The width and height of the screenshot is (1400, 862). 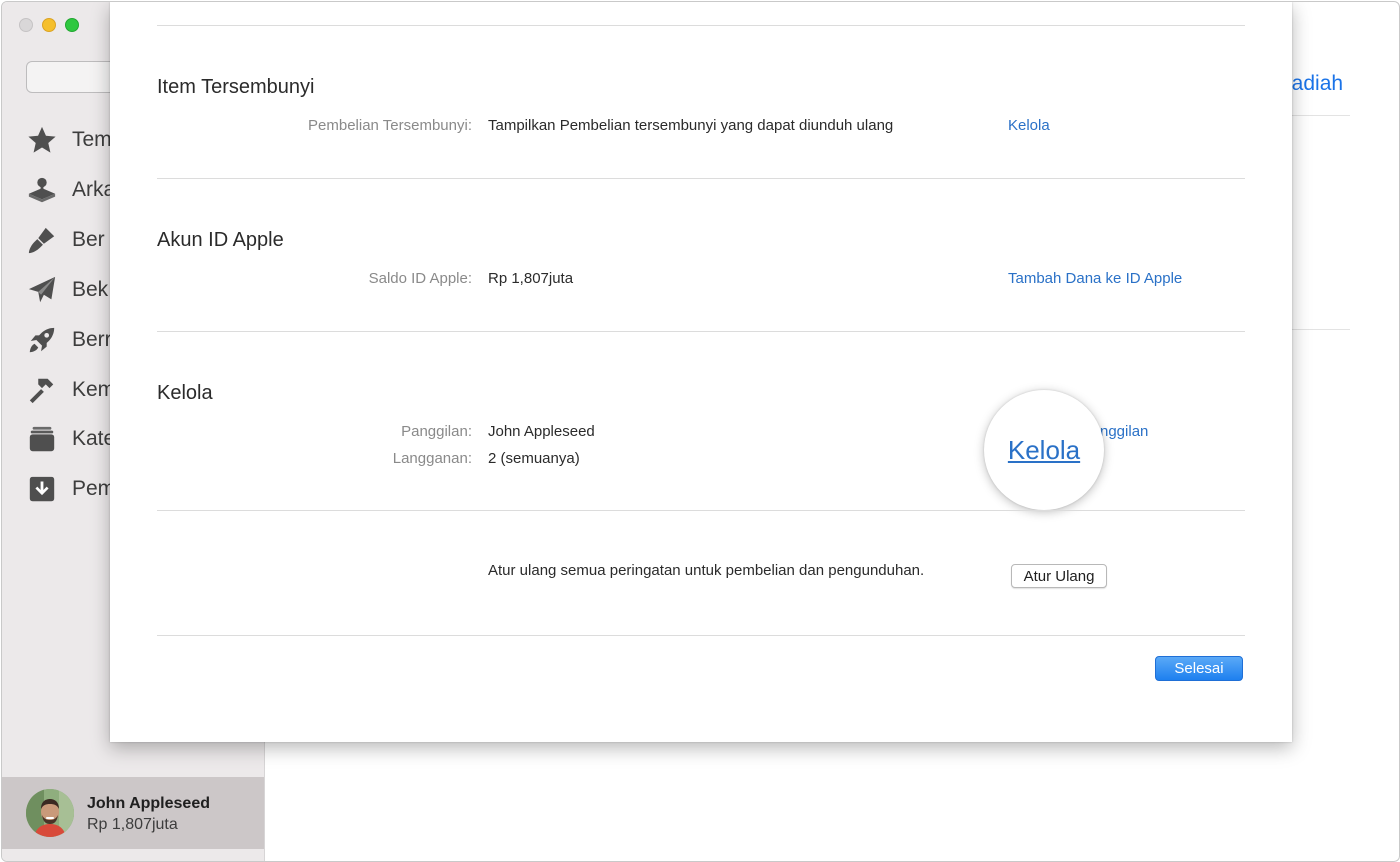 I want to click on sidebar-item-label: Ber, so click(x=88, y=239).